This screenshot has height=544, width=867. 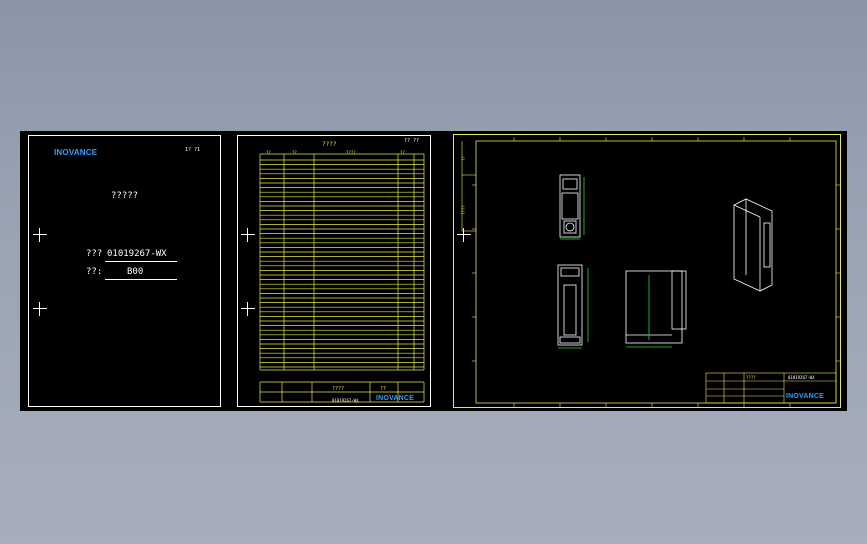 I want to click on side-view, so click(x=656, y=309).